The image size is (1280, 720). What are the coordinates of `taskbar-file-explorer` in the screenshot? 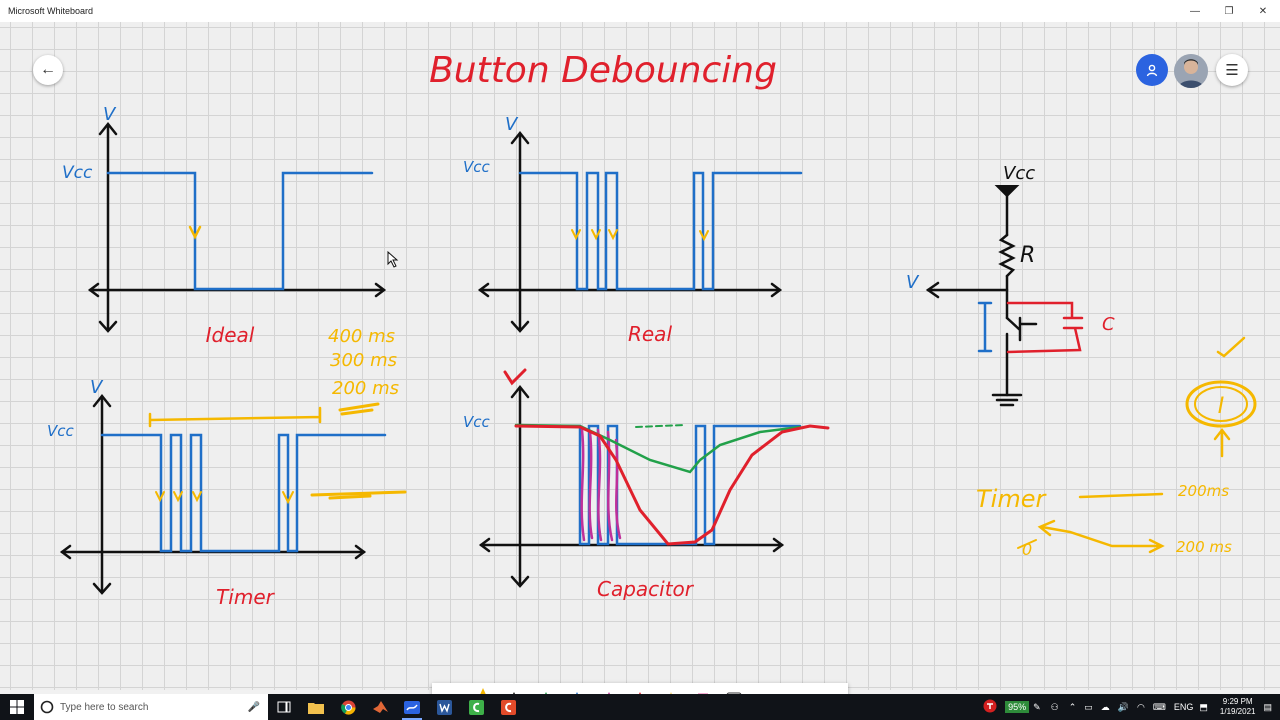 It's located at (316, 707).